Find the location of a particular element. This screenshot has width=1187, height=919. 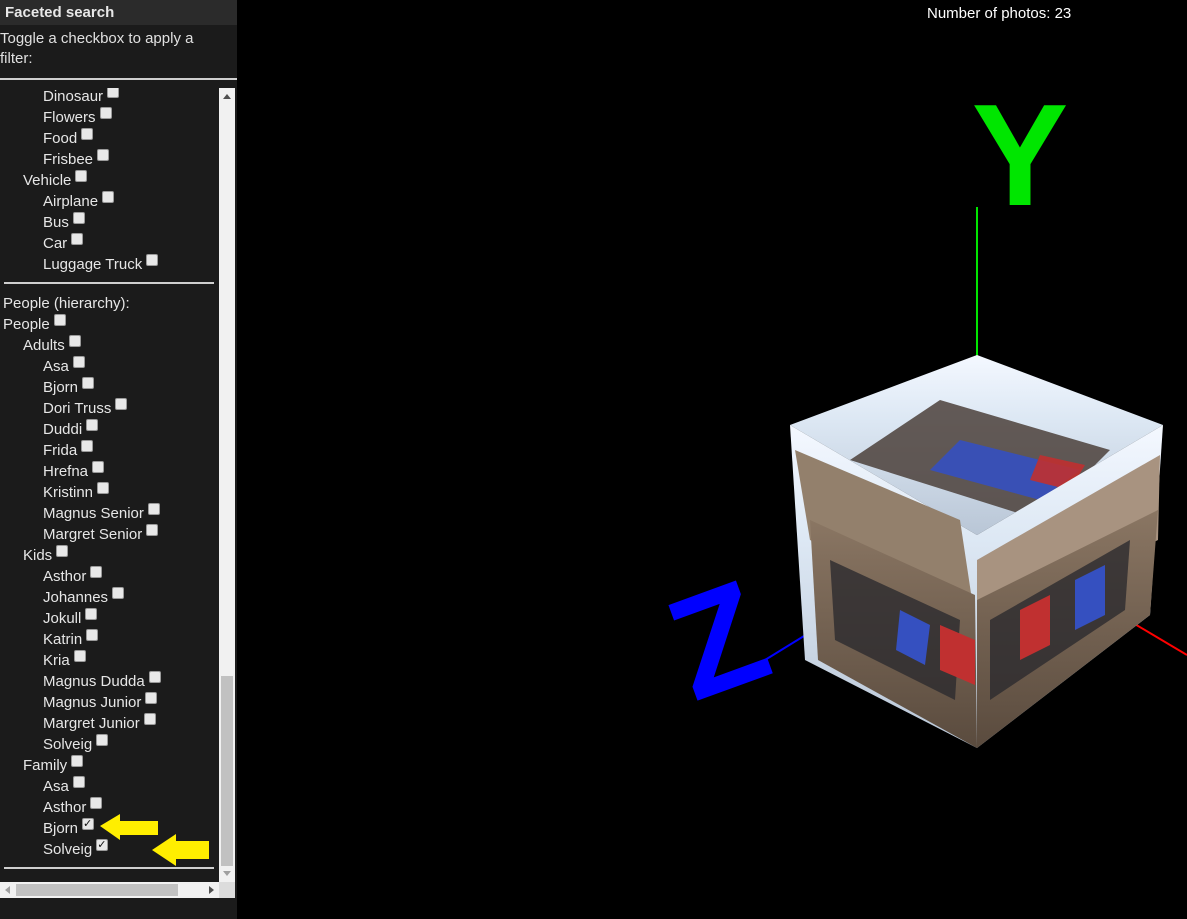

facet-item: Hrefna is located at coordinates (74, 471).